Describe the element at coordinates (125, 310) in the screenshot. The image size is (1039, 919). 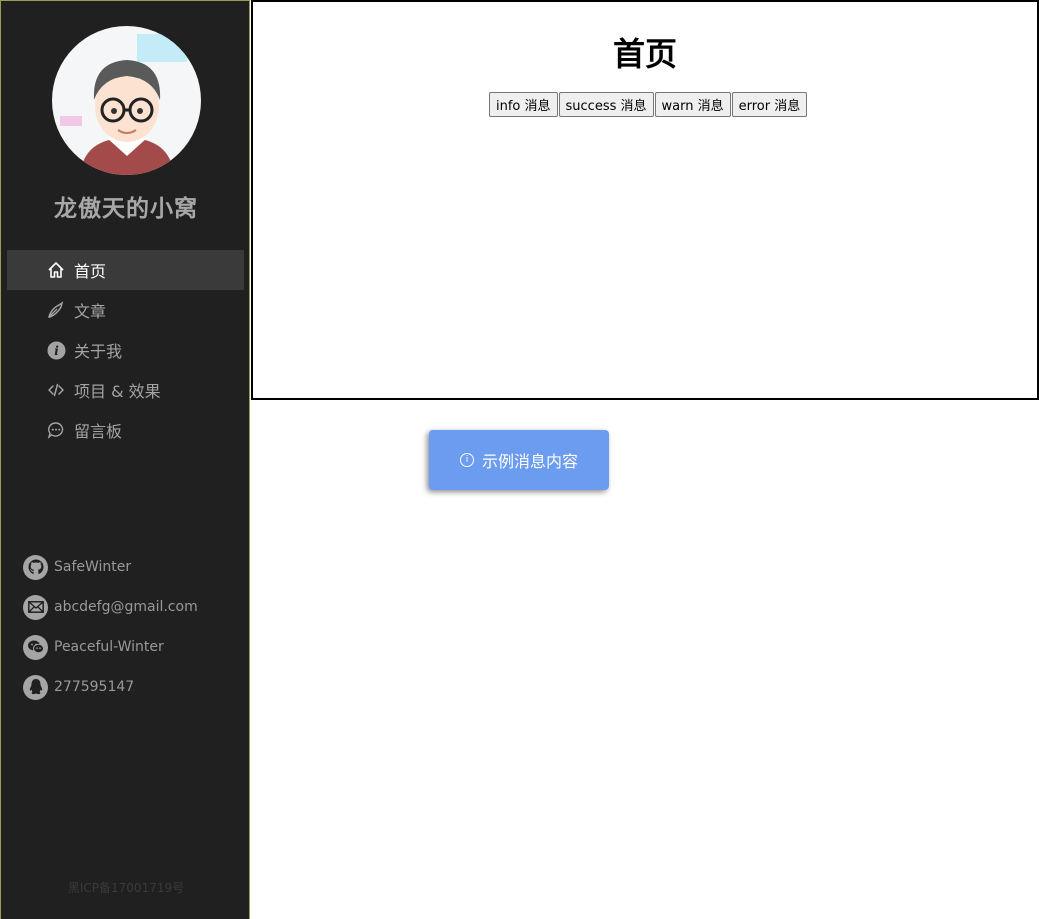
I see `nav-item-articles: 文章` at that location.